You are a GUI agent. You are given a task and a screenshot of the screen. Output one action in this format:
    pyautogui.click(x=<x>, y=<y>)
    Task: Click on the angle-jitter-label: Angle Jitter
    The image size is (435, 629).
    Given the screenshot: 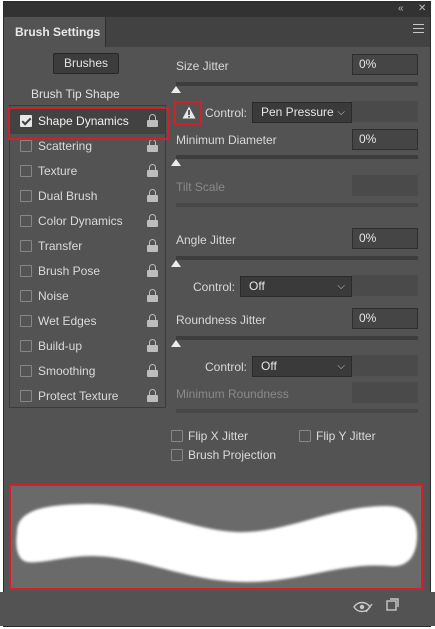 What is the action you would take?
    pyautogui.click(x=206, y=240)
    